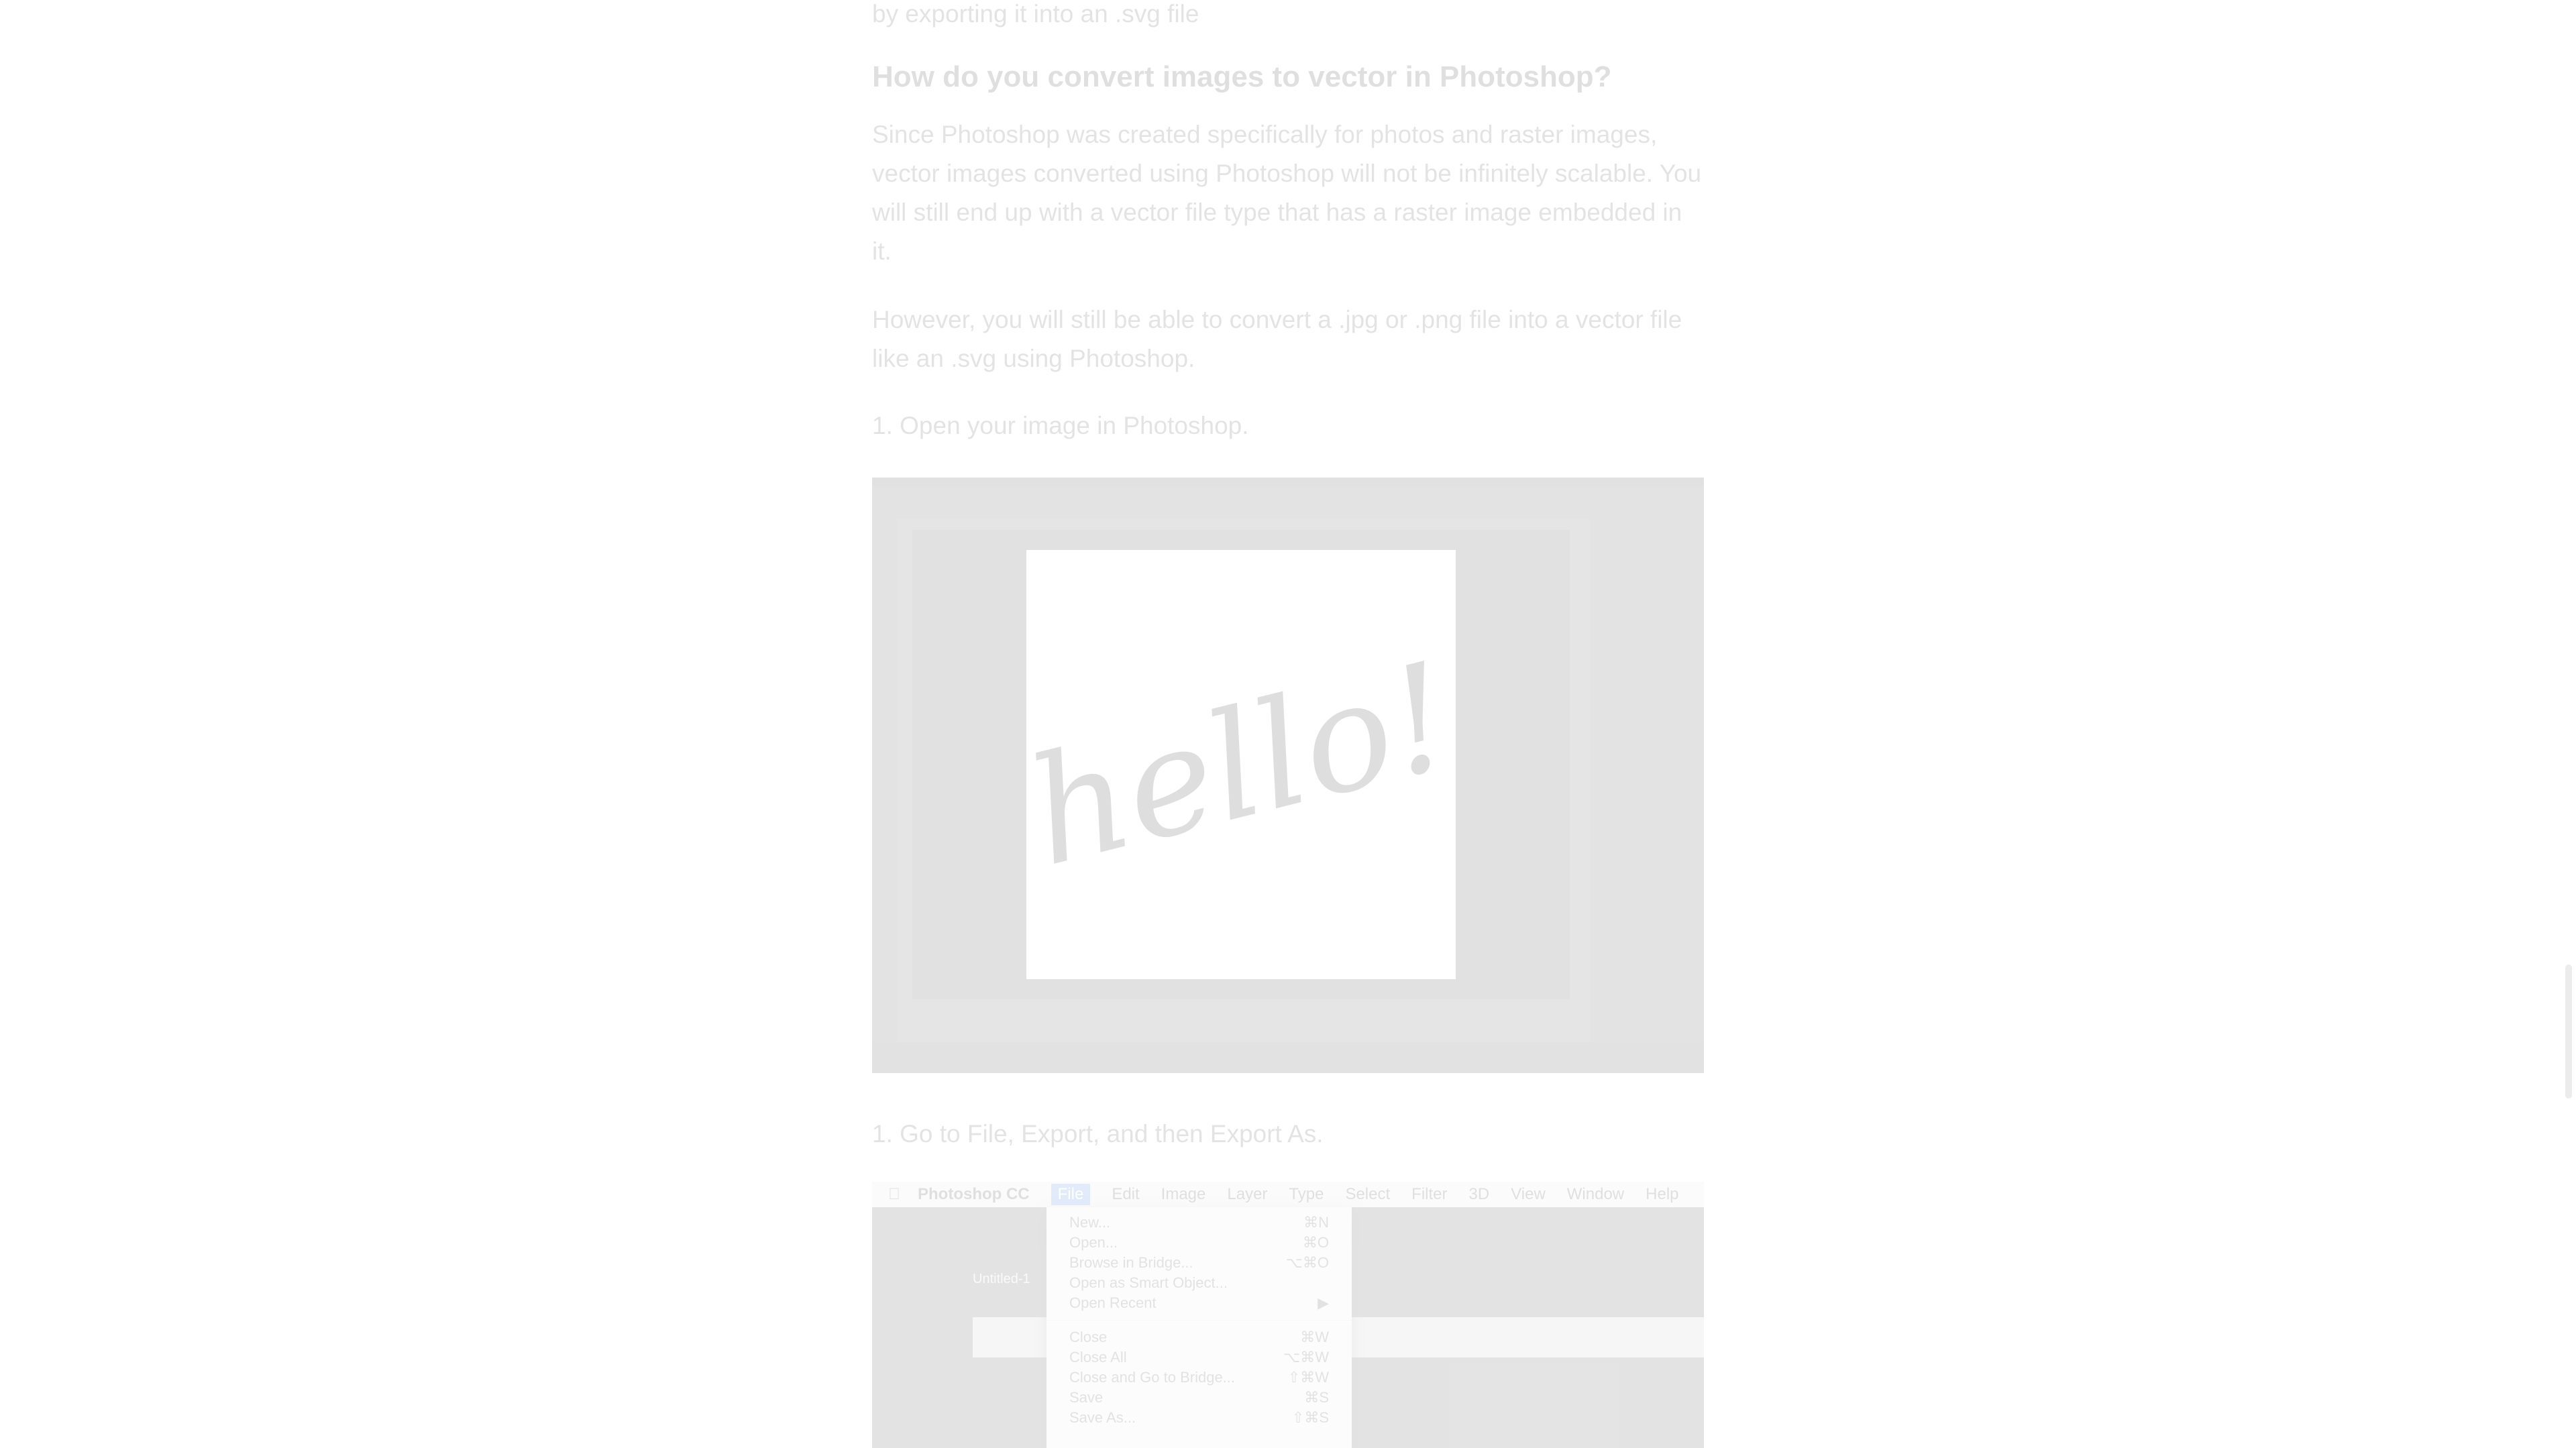 Image resolution: width=2576 pixels, height=1448 pixels. What do you see at coordinates (1300, 1194) in the screenshot?
I see `menu-type: Type` at bounding box center [1300, 1194].